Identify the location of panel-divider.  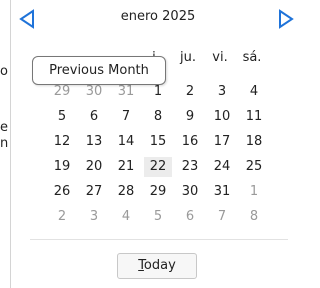
(10, 144).